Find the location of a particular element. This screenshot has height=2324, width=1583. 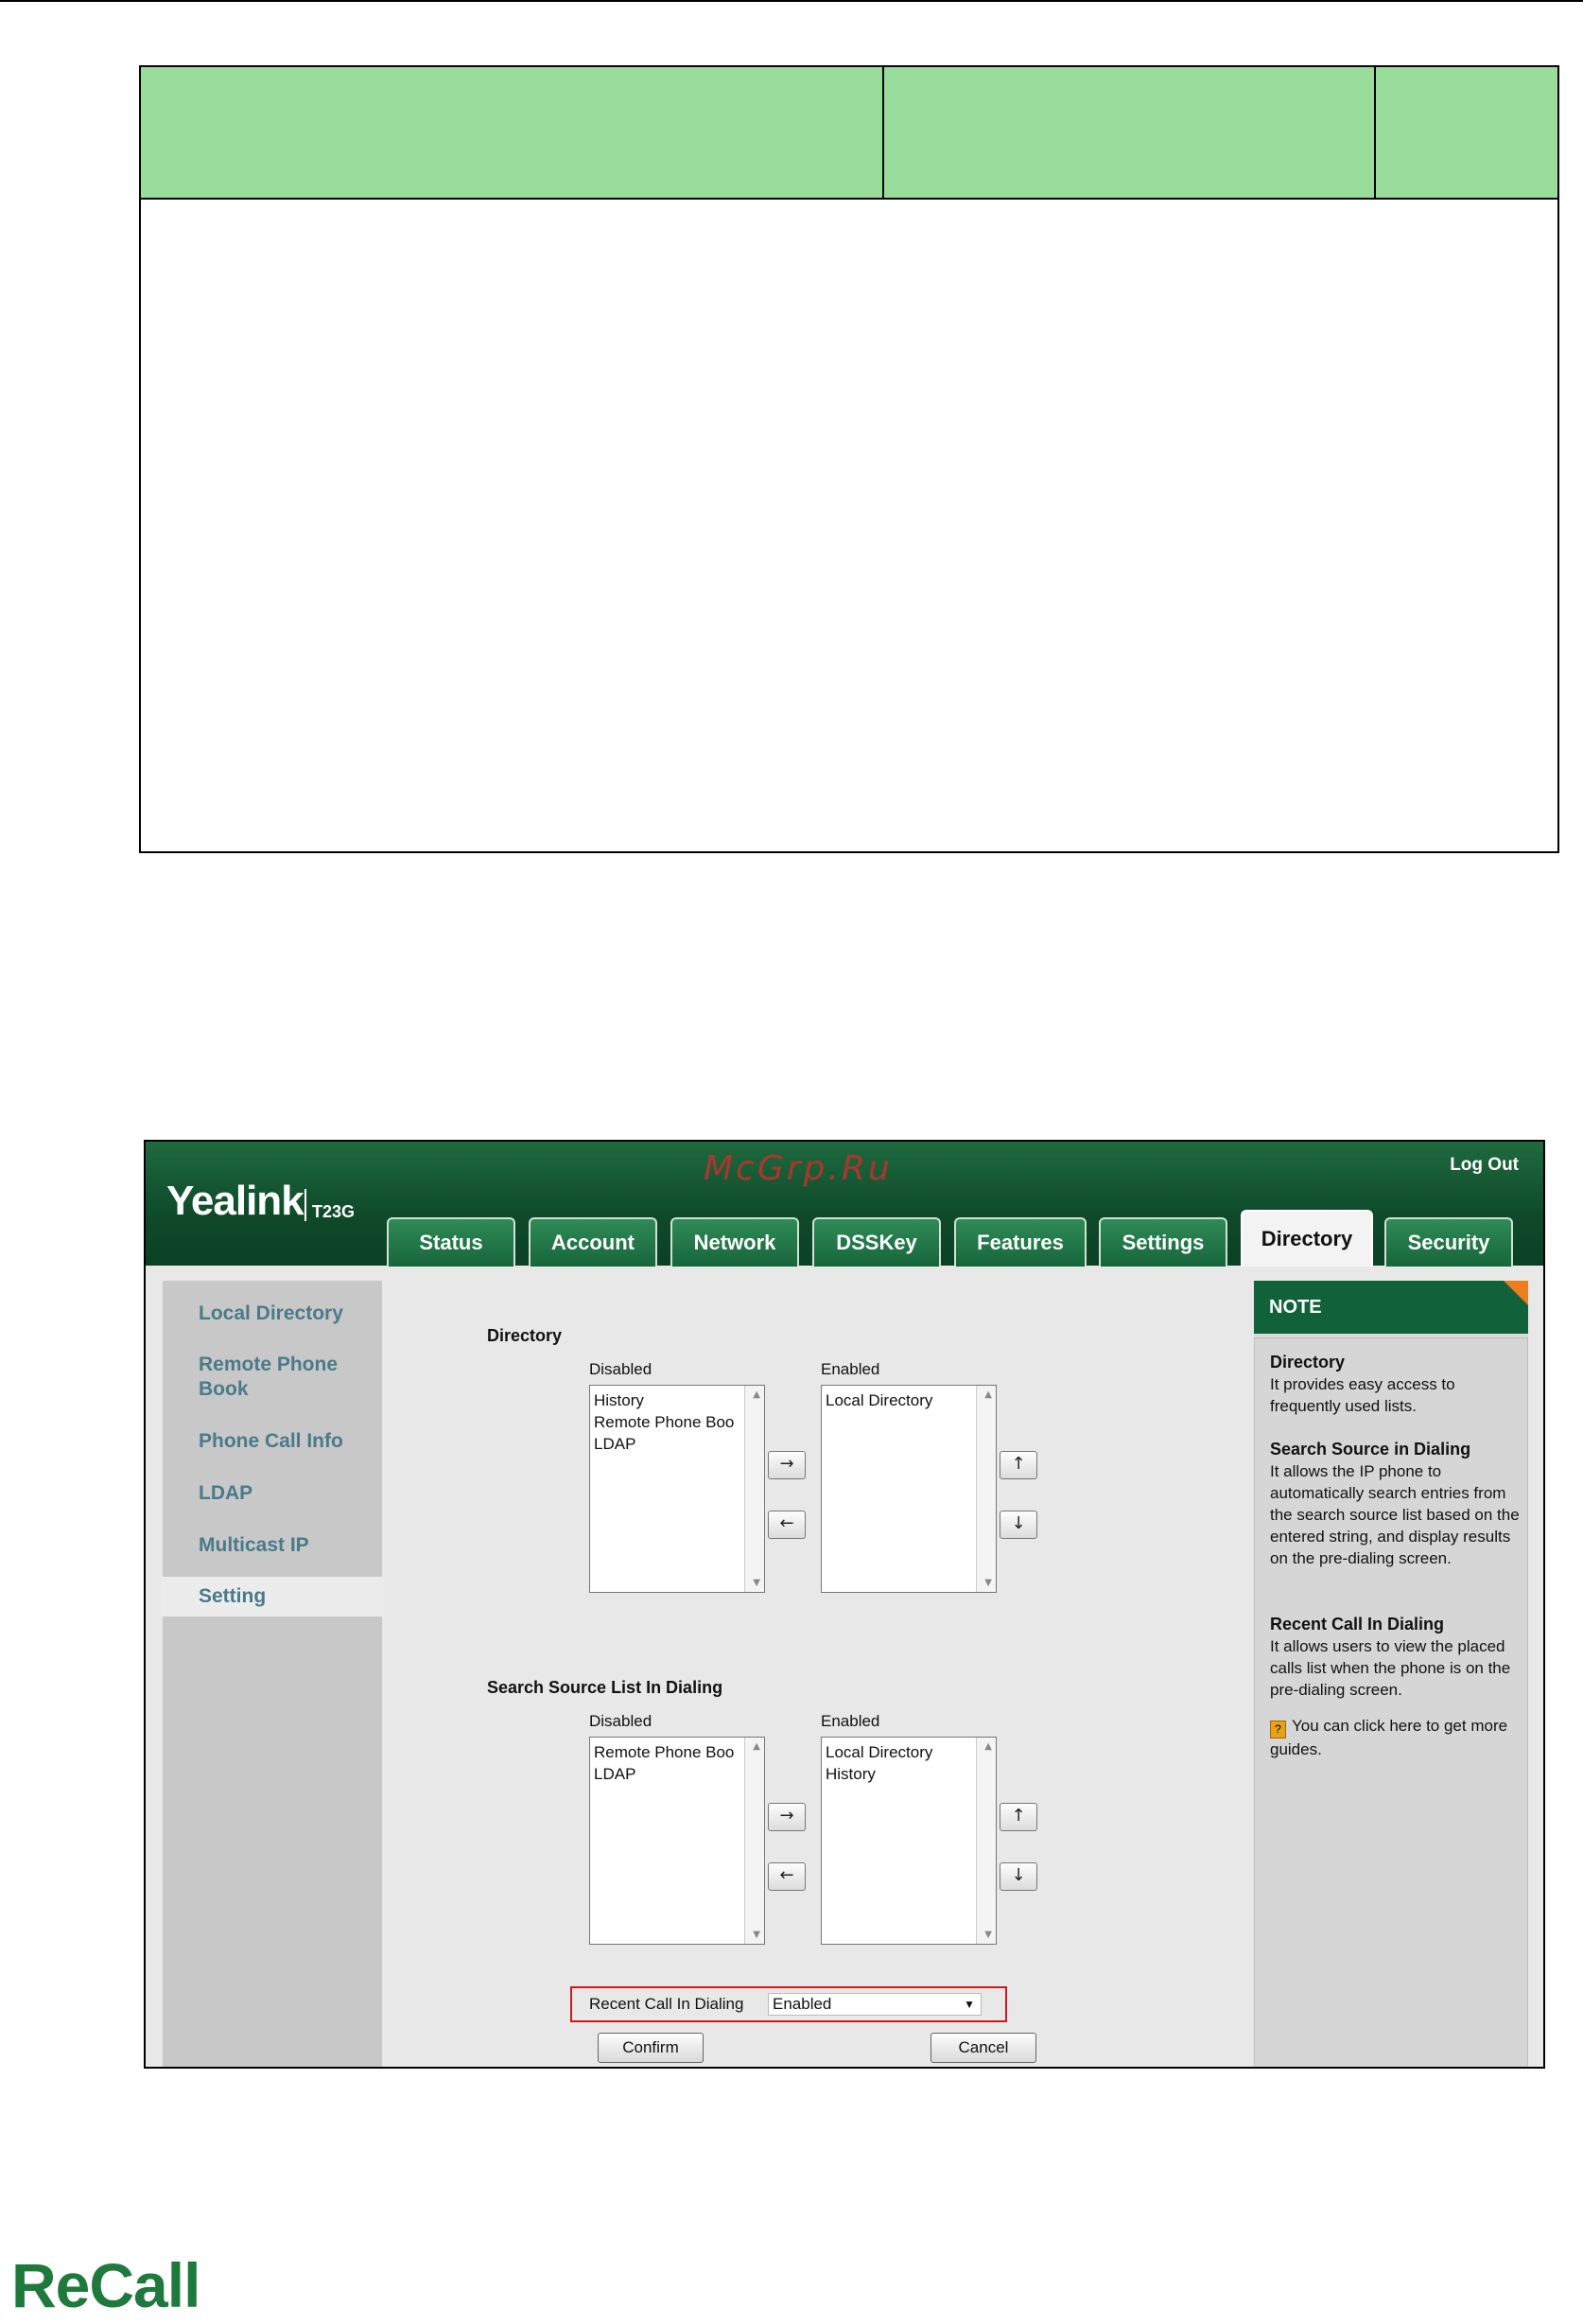

model-label: T23G is located at coordinates (334, 1211).